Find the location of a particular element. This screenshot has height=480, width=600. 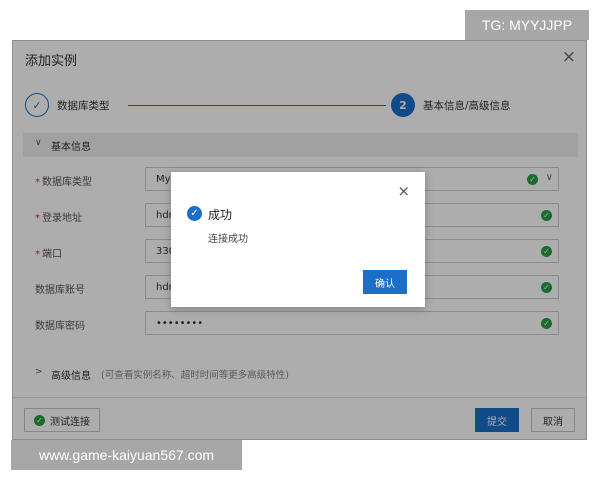

success-modal: × ✓ 成功 连接成功 确认 is located at coordinates (298, 239).